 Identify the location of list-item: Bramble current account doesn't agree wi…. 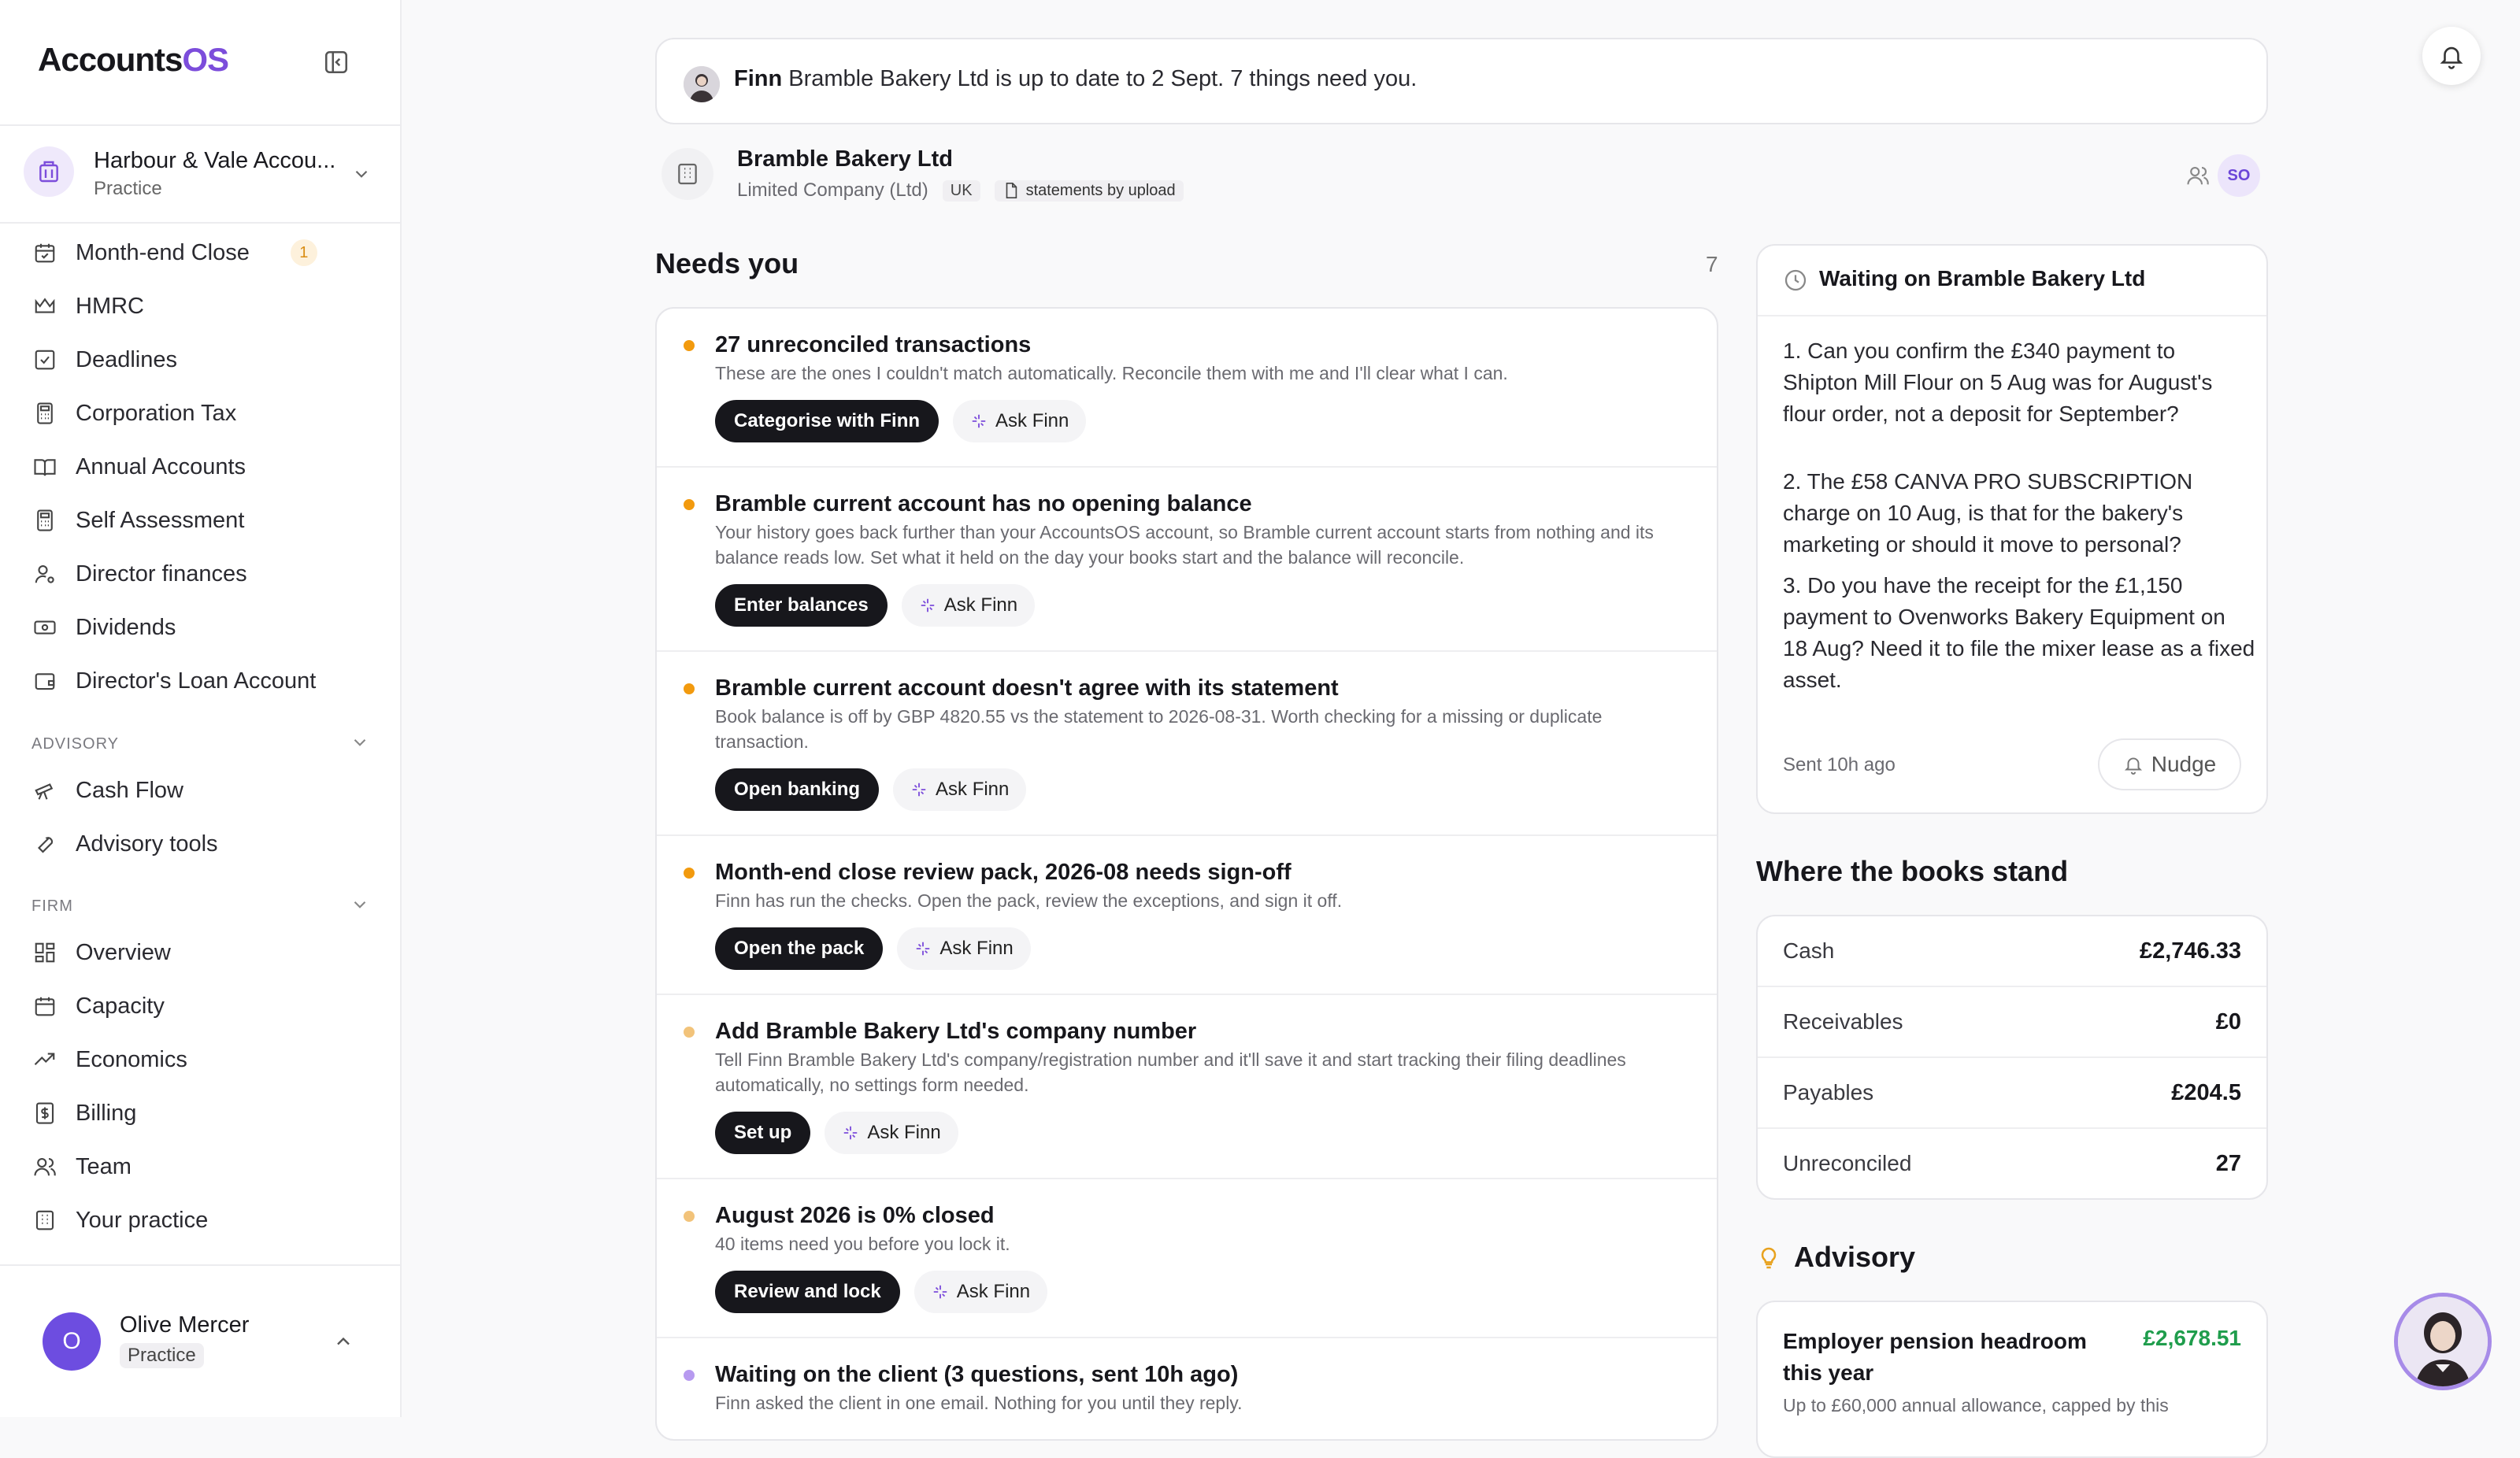
(1187, 744).